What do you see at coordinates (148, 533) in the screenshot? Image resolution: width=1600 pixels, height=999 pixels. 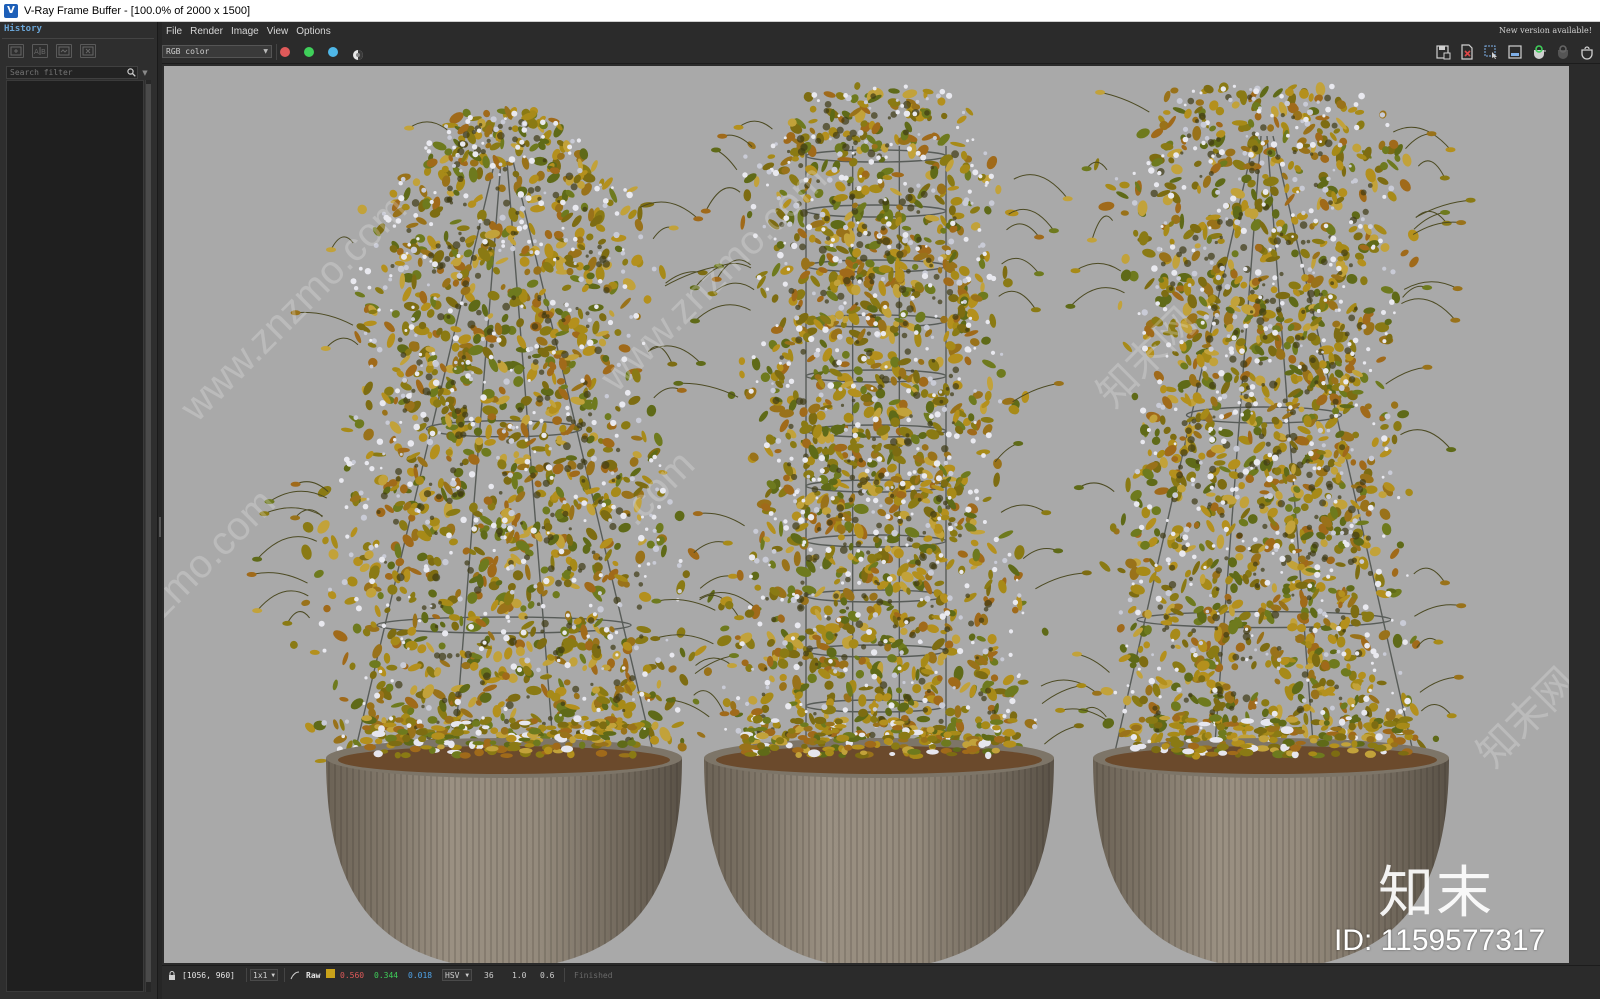 I see `history-scrollbar-thumb` at bounding box center [148, 533].